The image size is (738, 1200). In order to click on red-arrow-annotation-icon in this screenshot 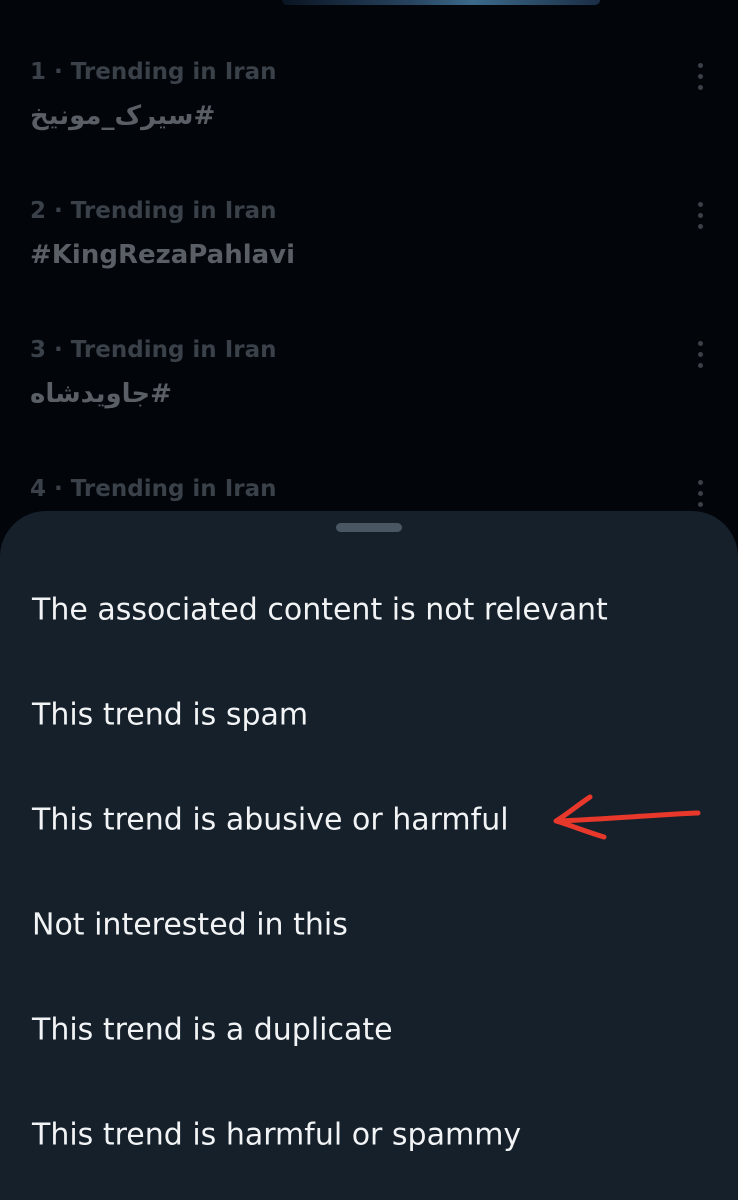, I will do `click(627, 817)`.